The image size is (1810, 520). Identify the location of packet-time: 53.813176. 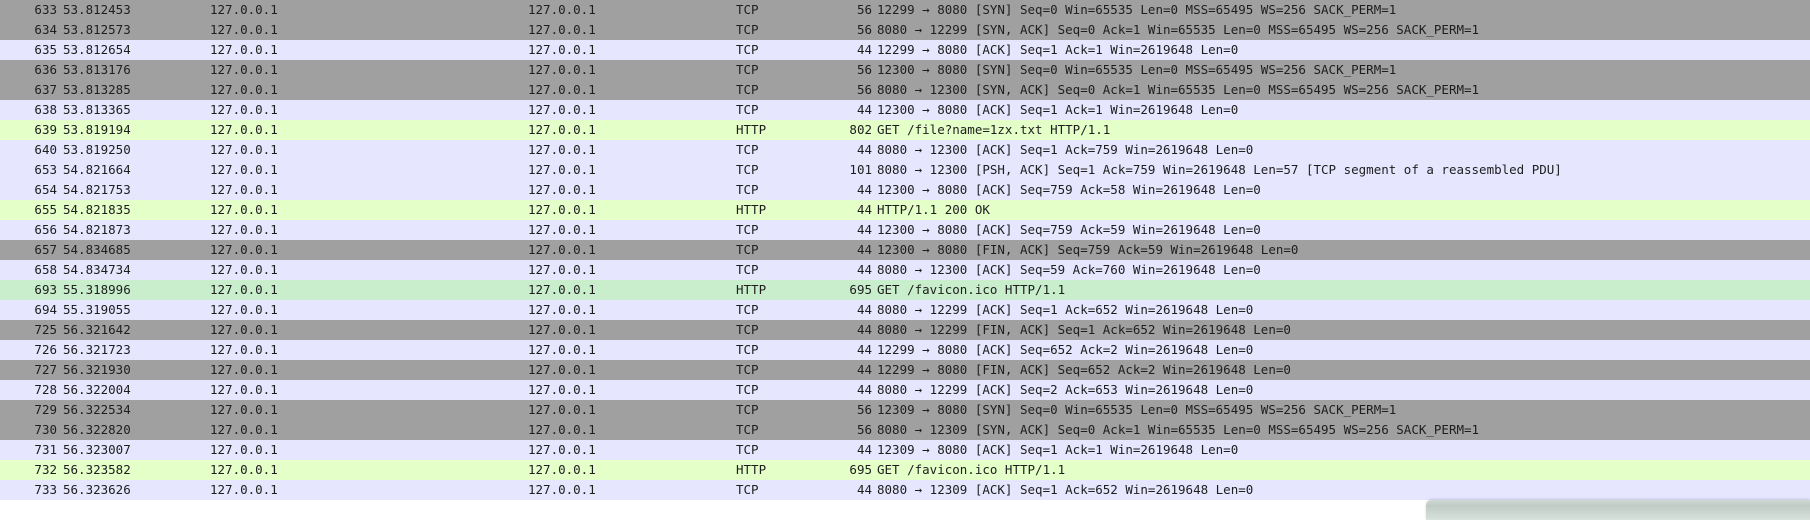
(97, 69).